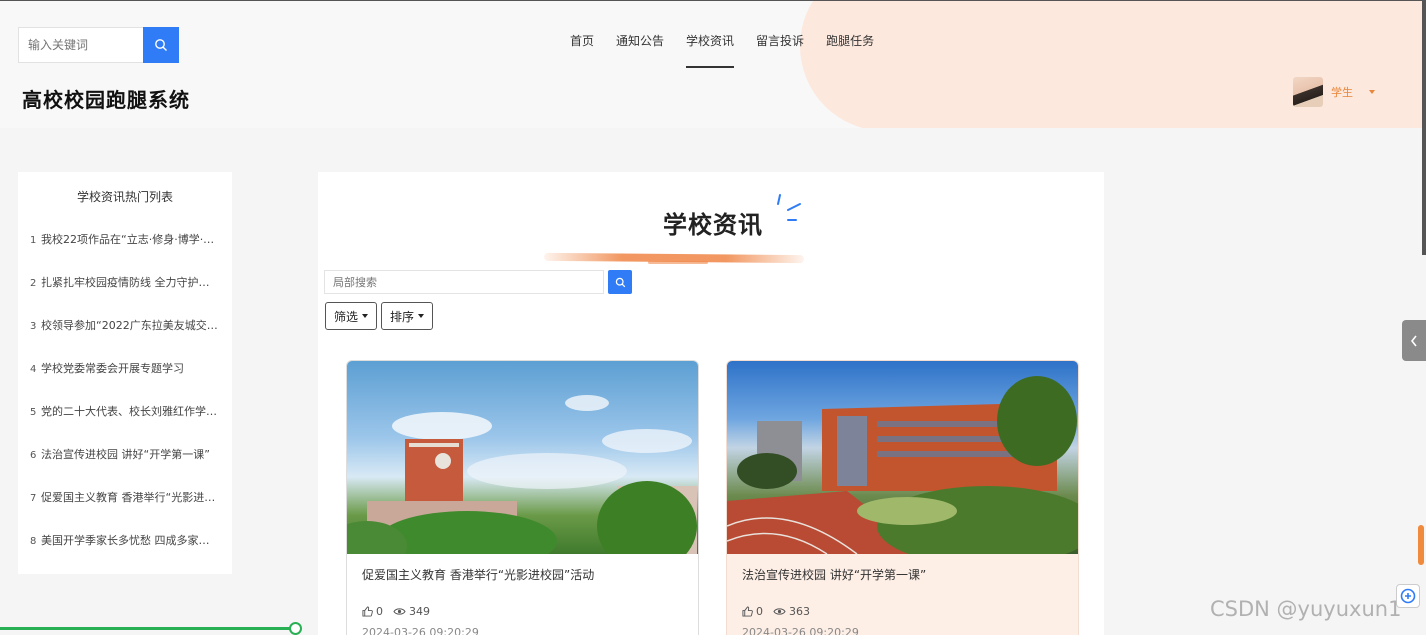 The image size is (1426, 635). I want to click on sort-label: 排序, so click(402, 316).